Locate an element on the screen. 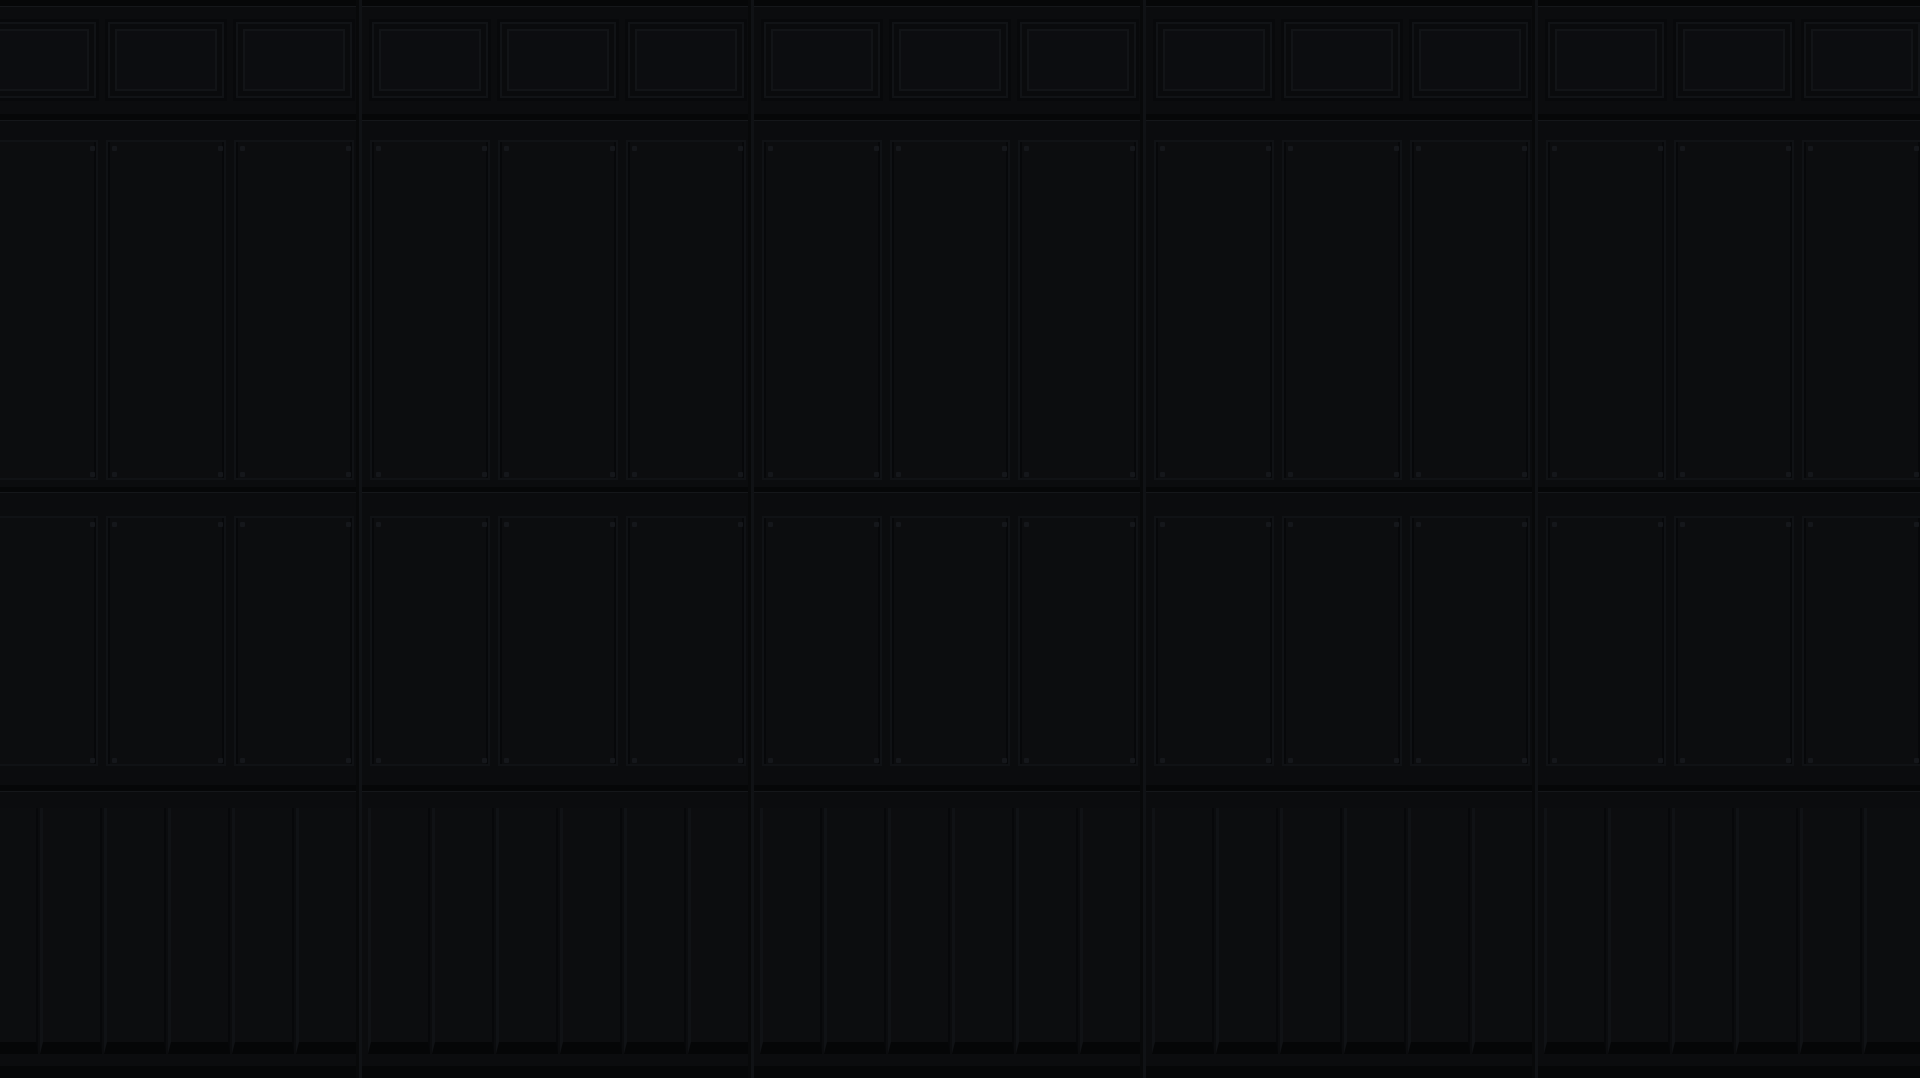  top-rail is located at coordinates (960, 3).